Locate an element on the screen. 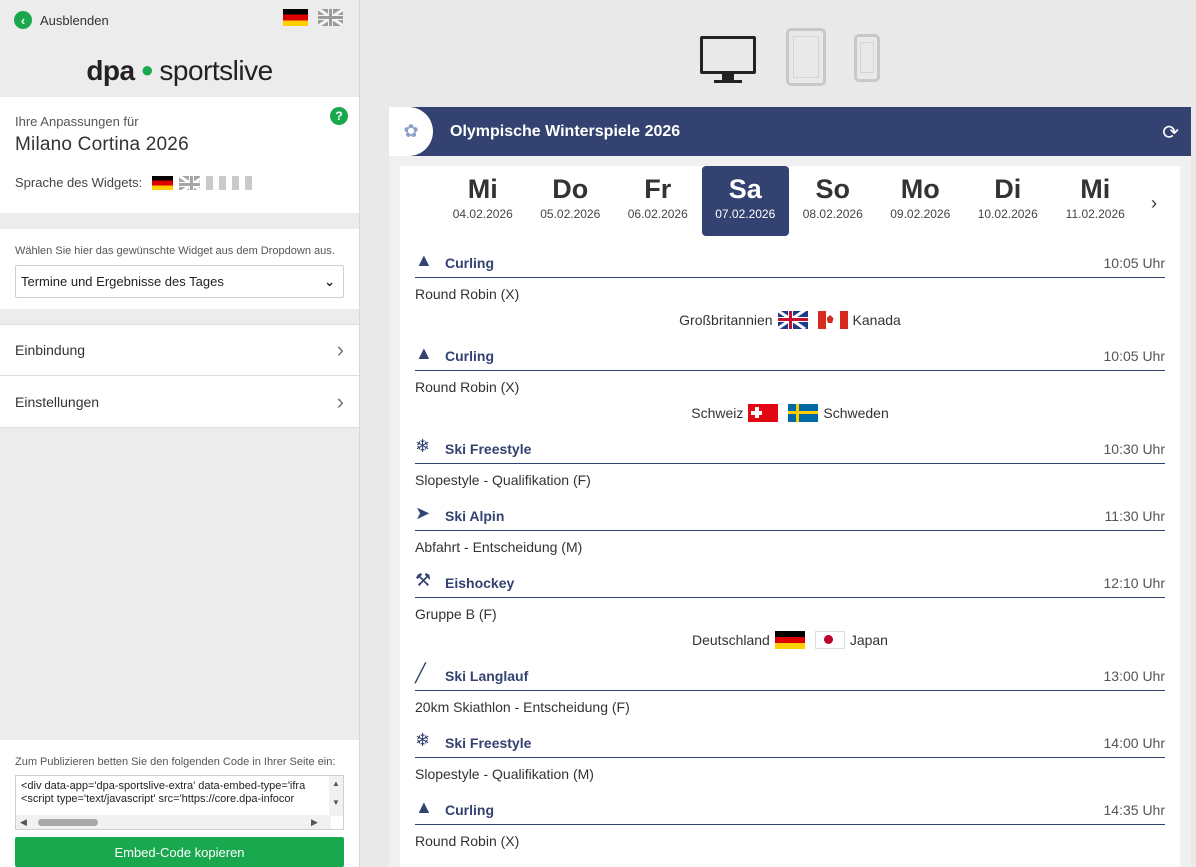 This screenshot has width=1196, height=867. day-name: Do is located at coordinates (570, 189).